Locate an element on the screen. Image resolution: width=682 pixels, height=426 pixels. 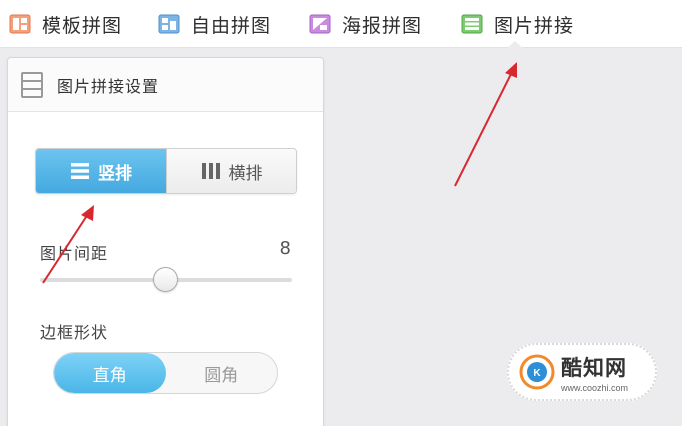
nav-label: 图片拼接 is located at coordinates (534, 25).